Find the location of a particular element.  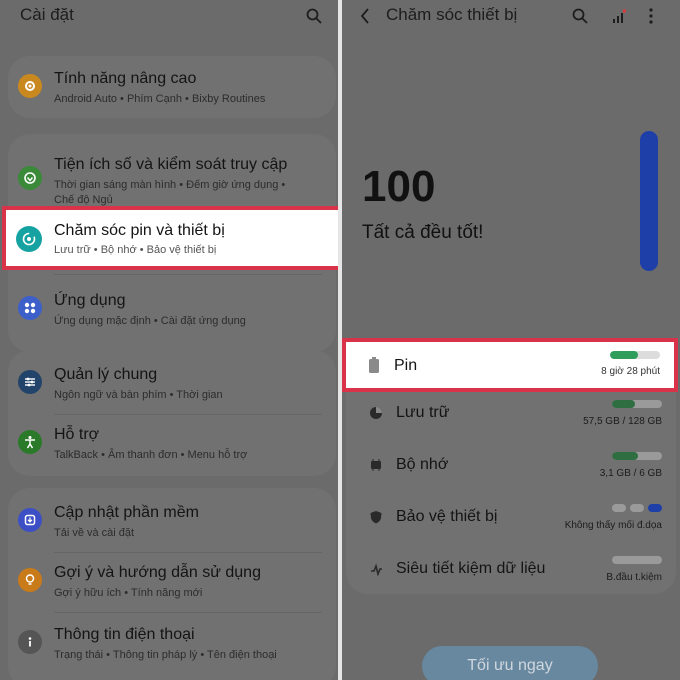

gear-plus-icon is located at coordinates (30, 86).